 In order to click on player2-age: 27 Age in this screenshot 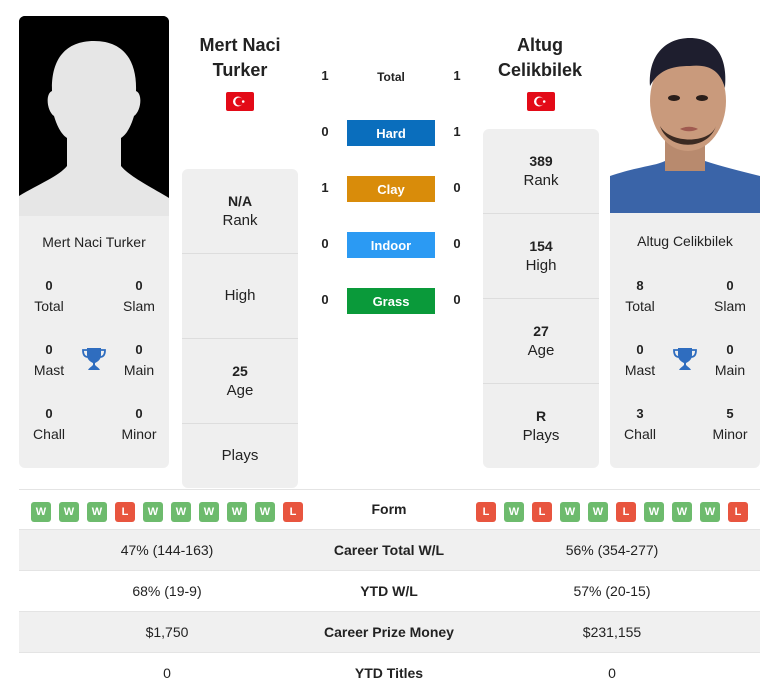, I will do `click(541, 341)`.